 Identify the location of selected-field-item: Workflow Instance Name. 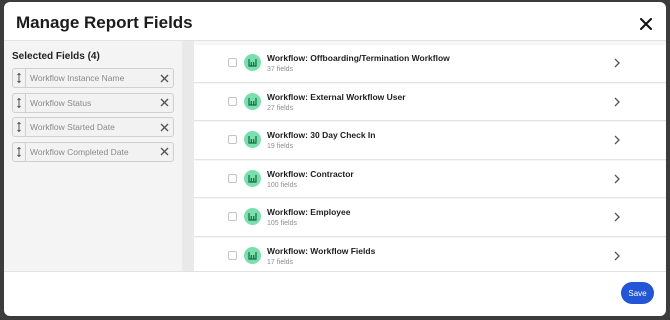
(93, 78).